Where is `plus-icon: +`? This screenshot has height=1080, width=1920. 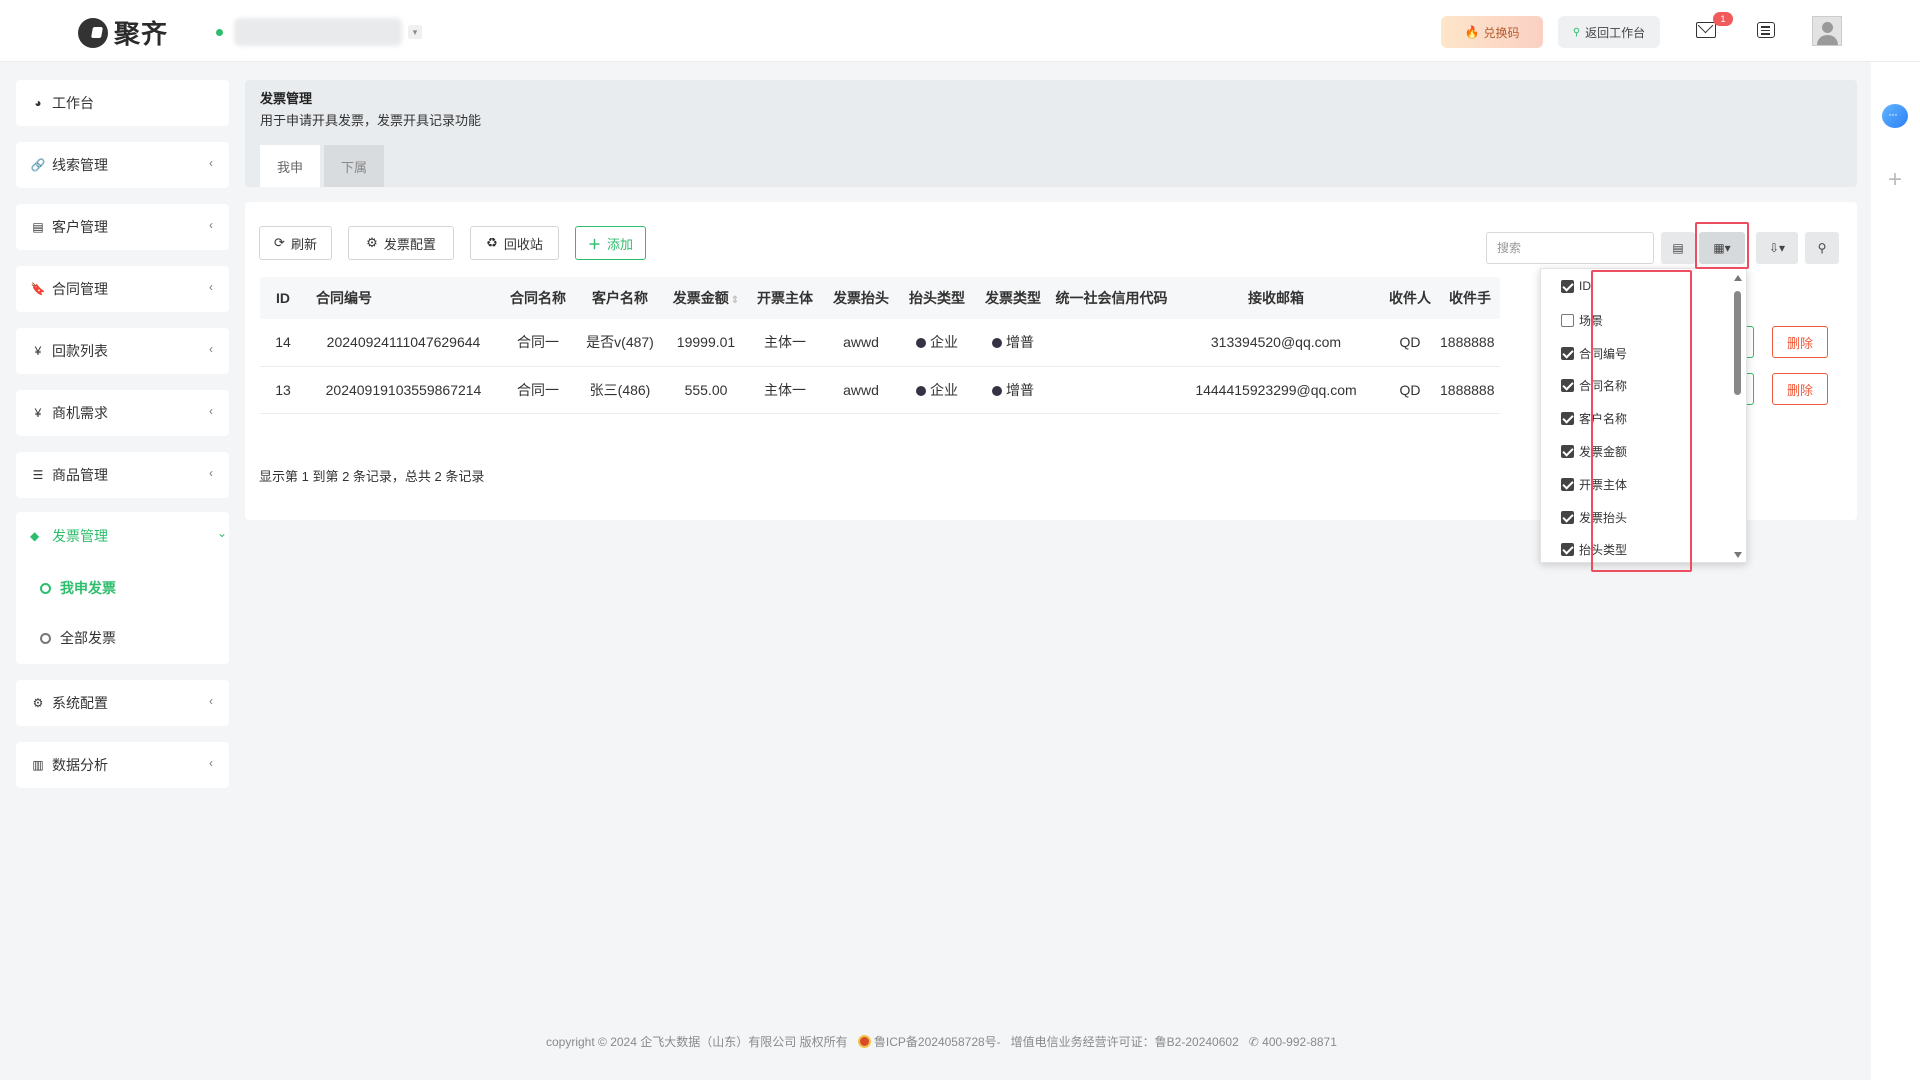
plus-icon: + is located at coordinates (1895, 180).